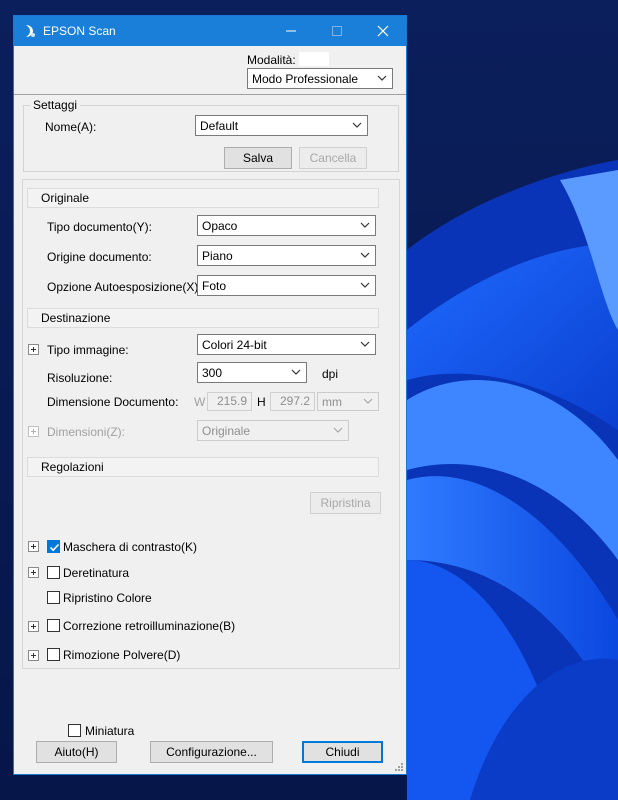  Describe the element at coordinates (229, 401) in the screenshot. I see `width-field: 215.9` at that location.